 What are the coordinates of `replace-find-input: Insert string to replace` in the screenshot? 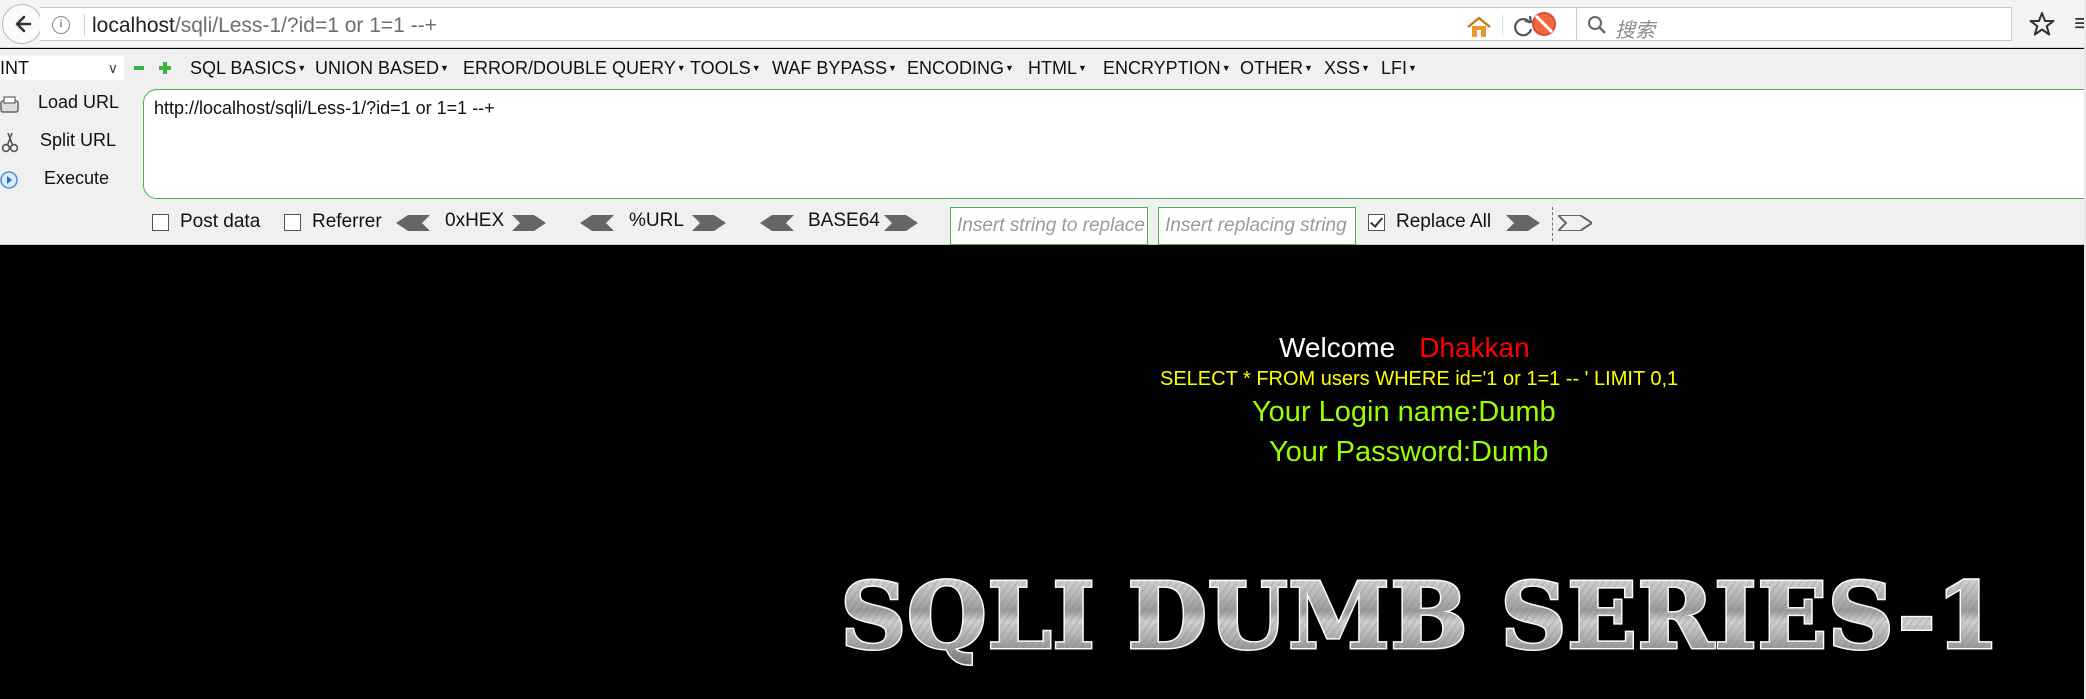 It's located at (1049, 226).